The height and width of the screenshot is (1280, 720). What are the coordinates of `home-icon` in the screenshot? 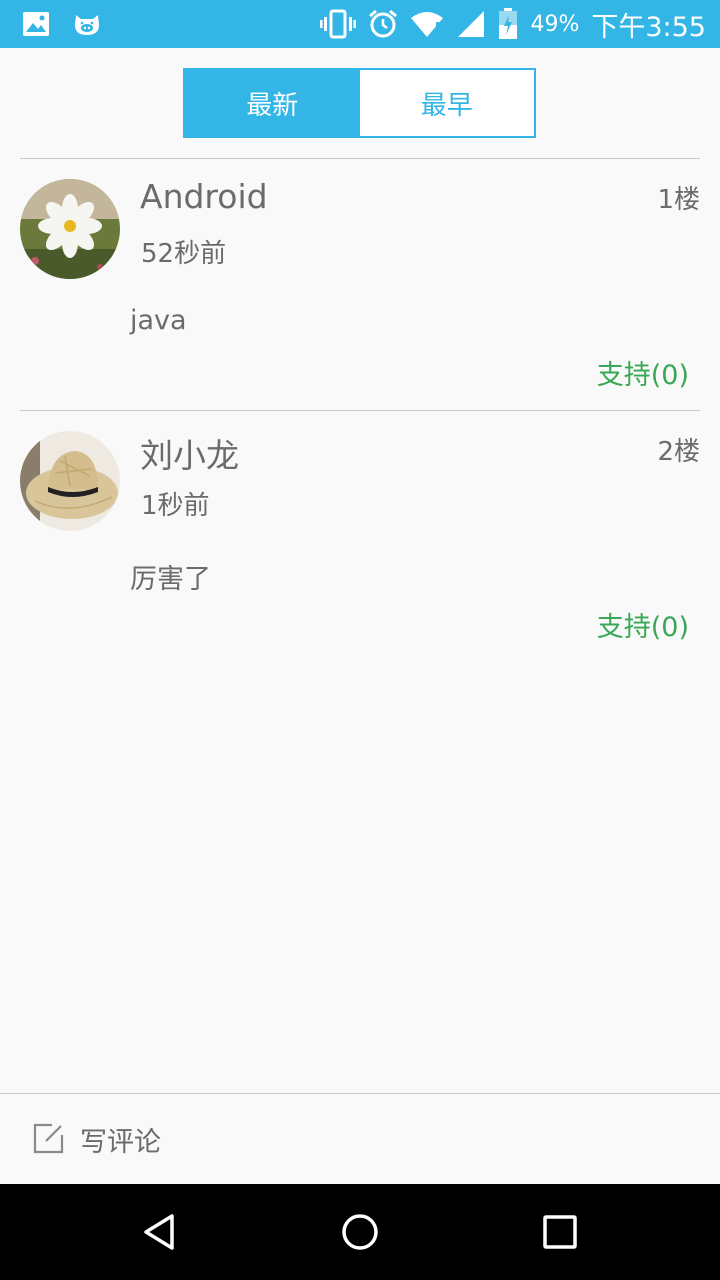 It's located at (360, 1232).